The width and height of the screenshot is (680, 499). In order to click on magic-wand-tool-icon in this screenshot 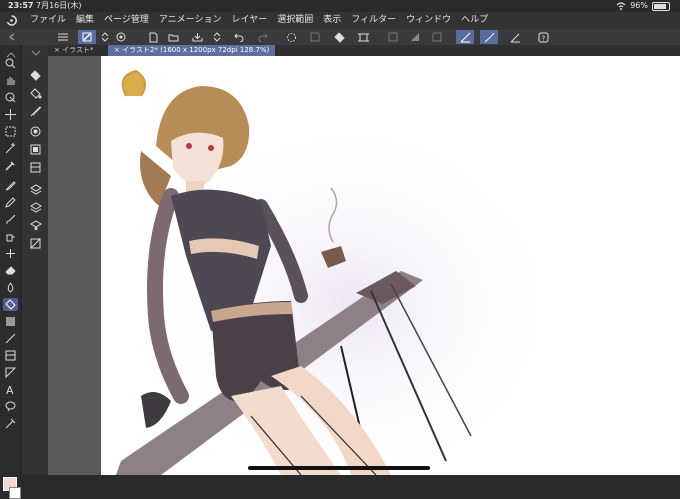, I will do `click(10, 148)`.